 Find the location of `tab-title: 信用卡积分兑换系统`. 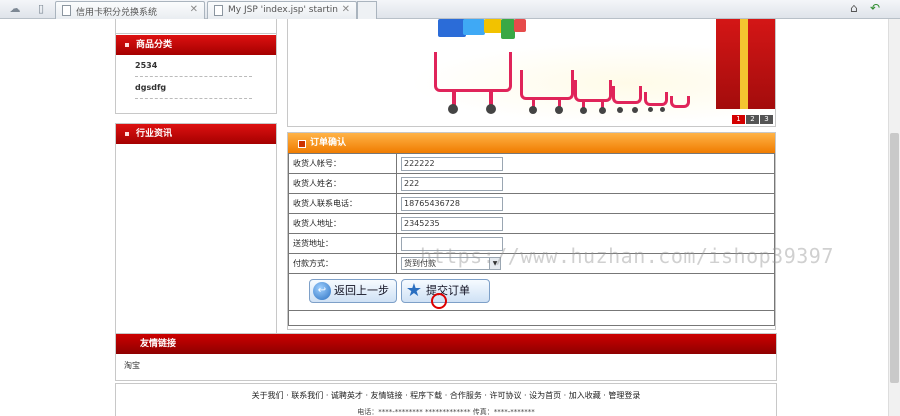

tab-title: 信用卡积分兑换系统 is located at coordinates (117, 13).